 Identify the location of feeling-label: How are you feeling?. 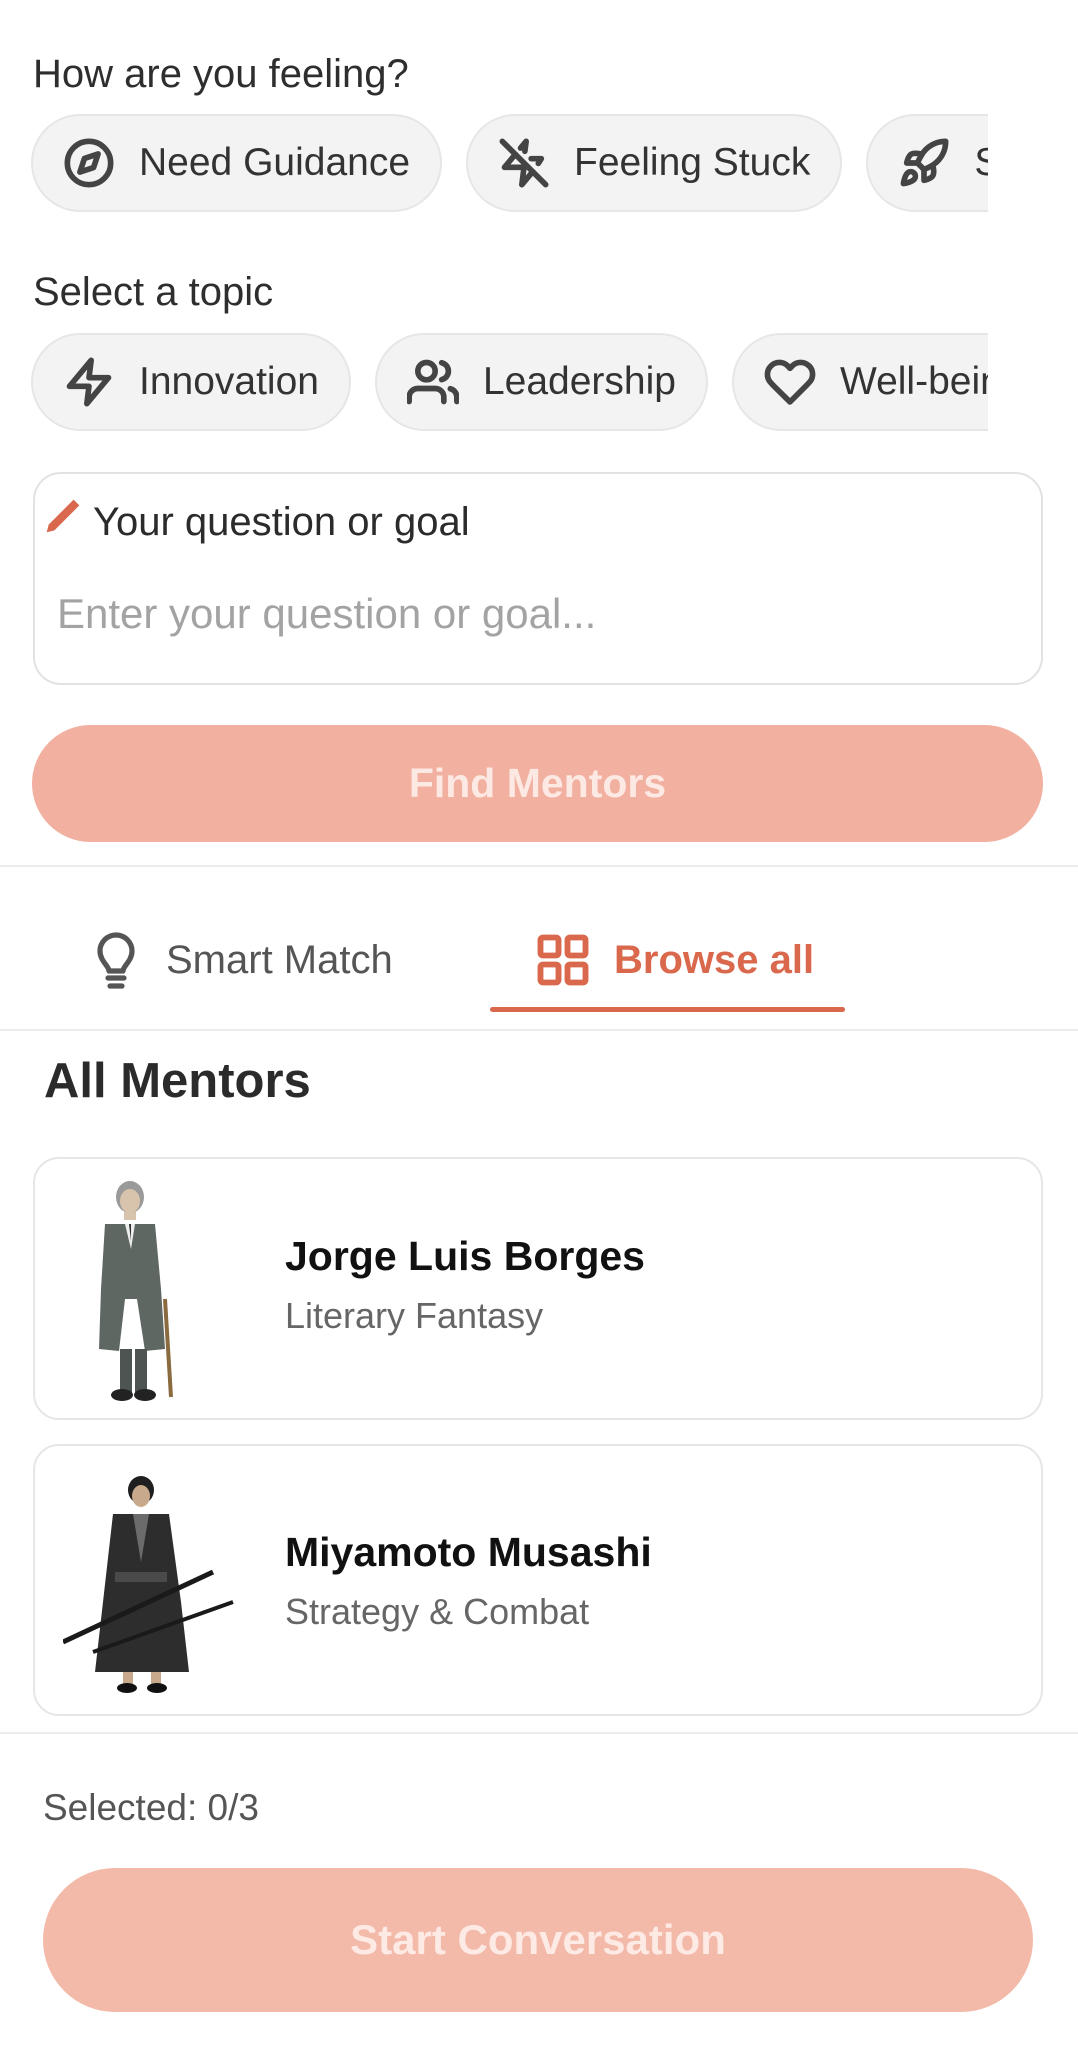
(221, 74).